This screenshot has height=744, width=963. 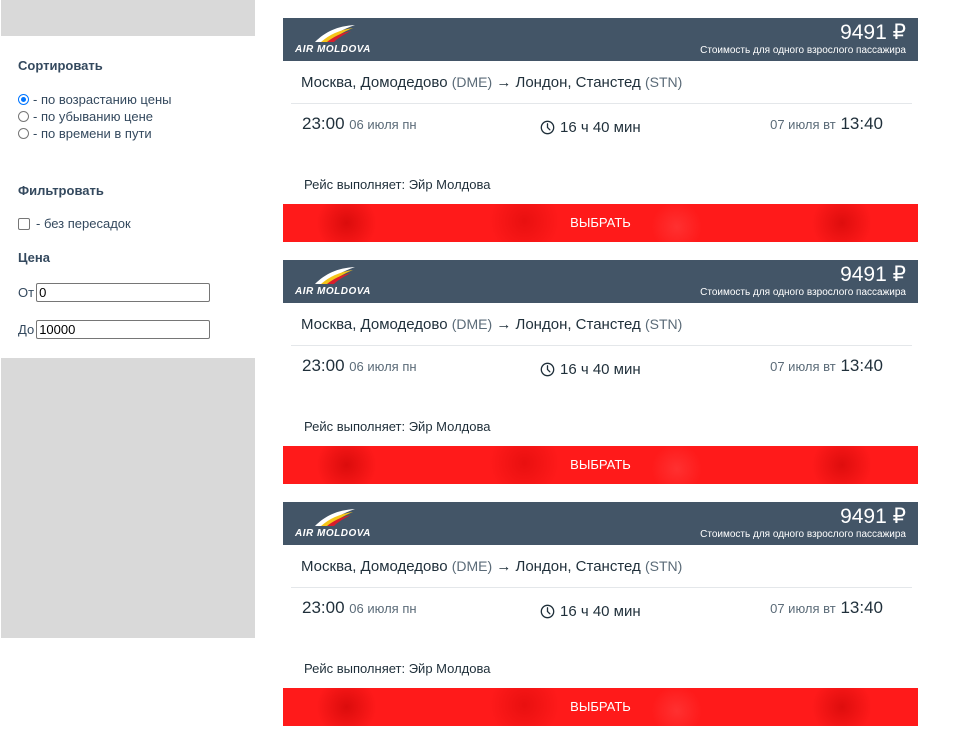 I want to click on sidebar-bottom-spacer, so click(x=128, y=498).